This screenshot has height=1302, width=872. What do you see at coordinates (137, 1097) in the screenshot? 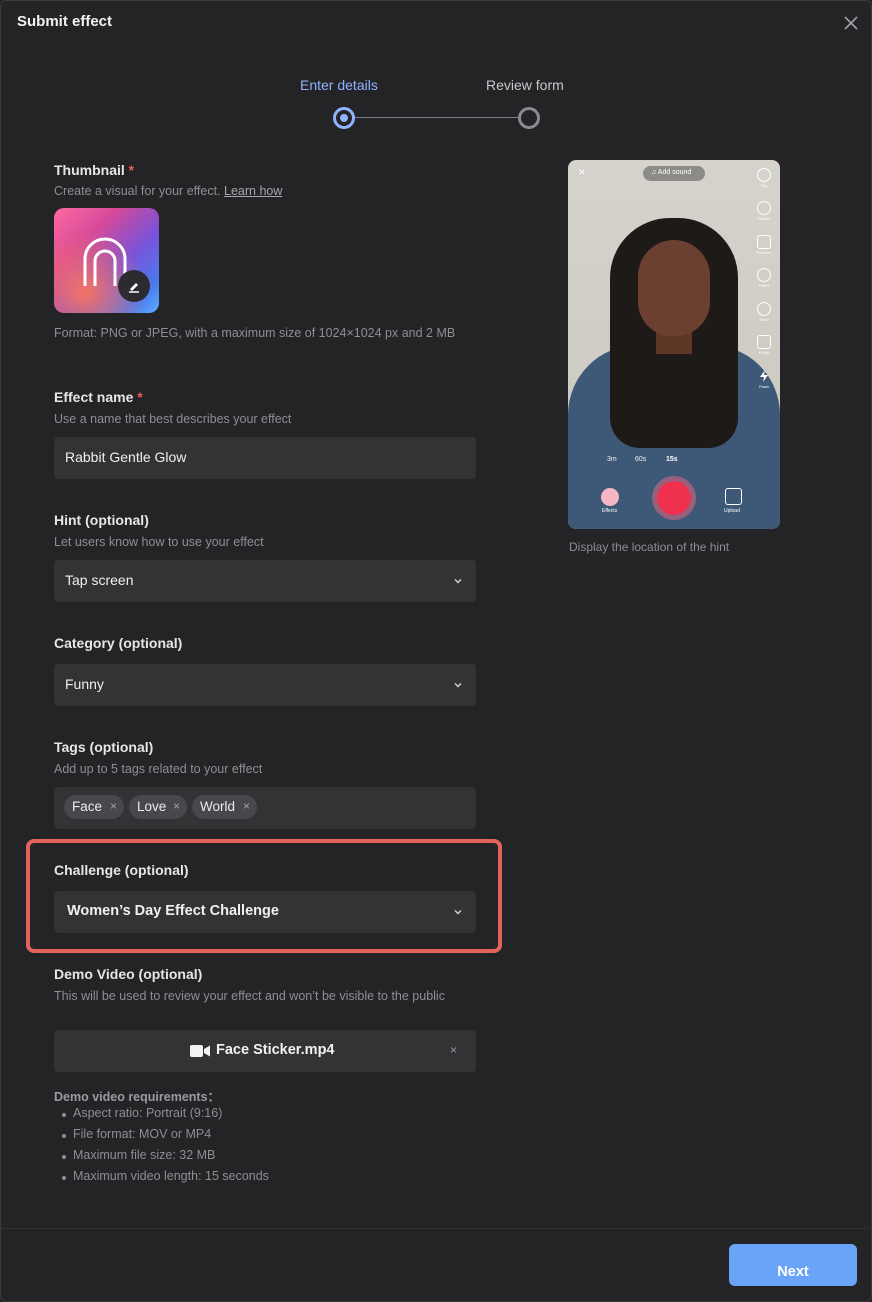
I see `demo-video-requirements-title: Demo video requirements：` at bounding box center [137, 1097].